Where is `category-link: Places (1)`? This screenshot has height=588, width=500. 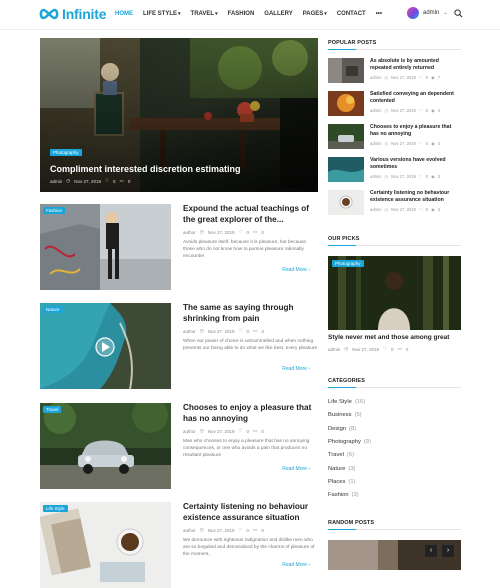 category-link: Places (1) is located at coordinates (342, 482).